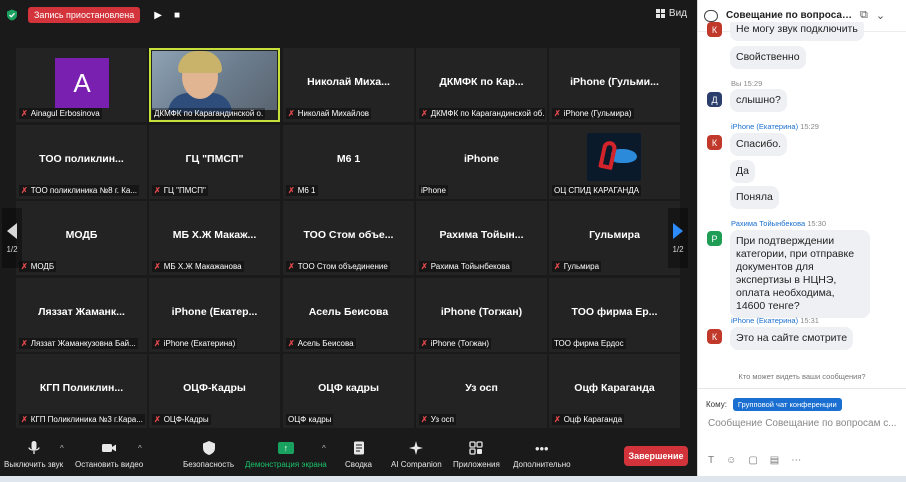 This screenshot has width=906, height=482. What do you see at coordinates (802, 376) in the screenshot?
I see `who-can-see-link: Кто может видеть ваши сообщения?` at bounding box center [802, 376].